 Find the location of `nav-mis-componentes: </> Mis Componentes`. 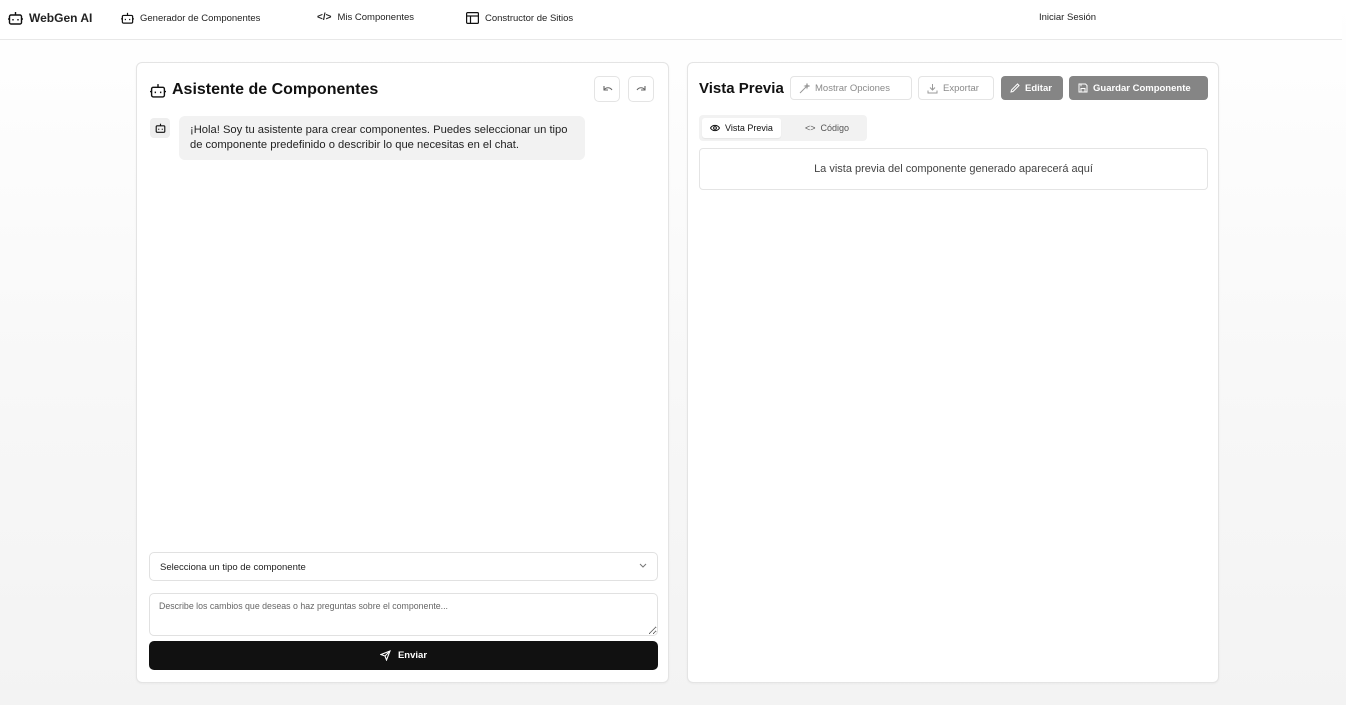

nav-mis-componentes: </> Mis Componentes is located at coordinates (365, 17).